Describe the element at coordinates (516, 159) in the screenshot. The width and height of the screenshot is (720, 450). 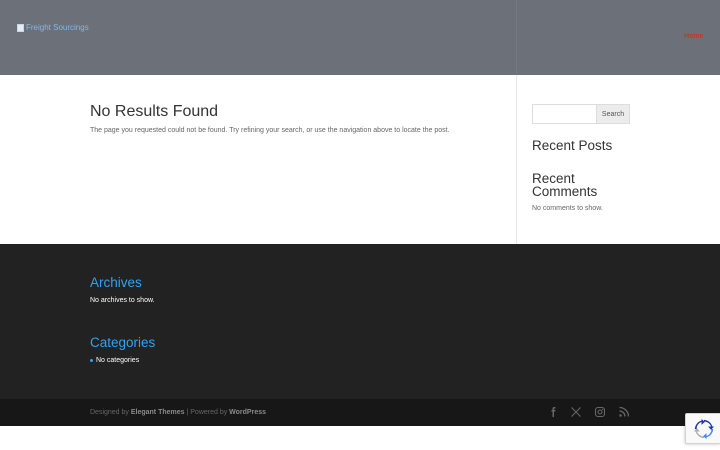
I see `sidebar-divider` at that location.